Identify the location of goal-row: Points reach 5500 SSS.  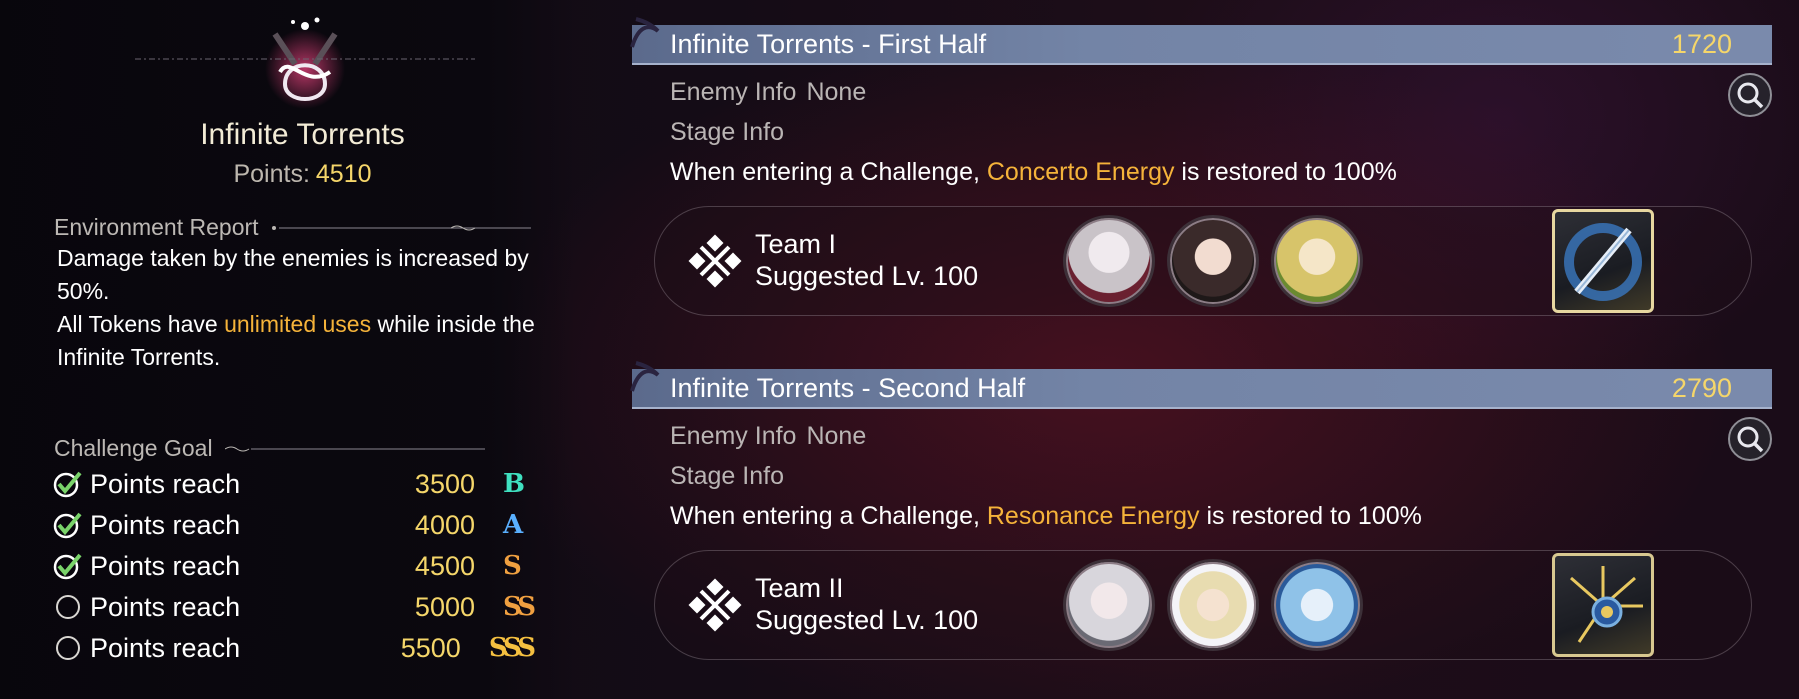
(294, 648).